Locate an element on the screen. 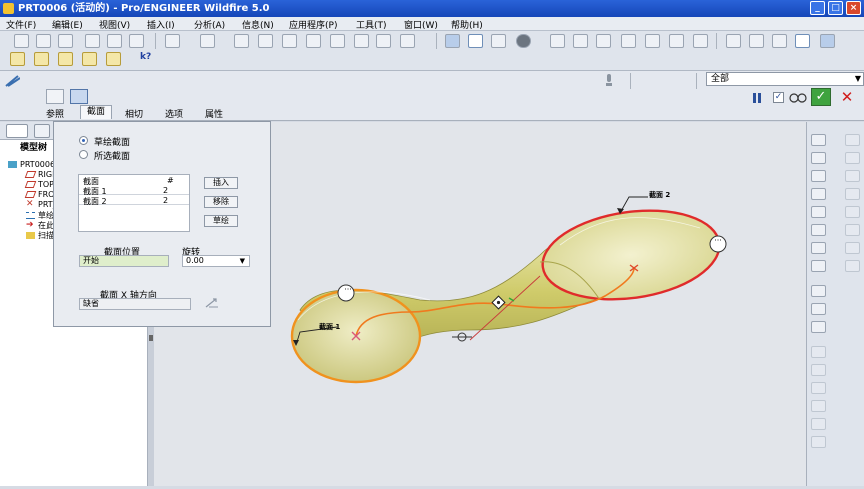 Image resolution: width=864 pixels, height=489 pixels. new-icon is located at coordinates (21, 41).